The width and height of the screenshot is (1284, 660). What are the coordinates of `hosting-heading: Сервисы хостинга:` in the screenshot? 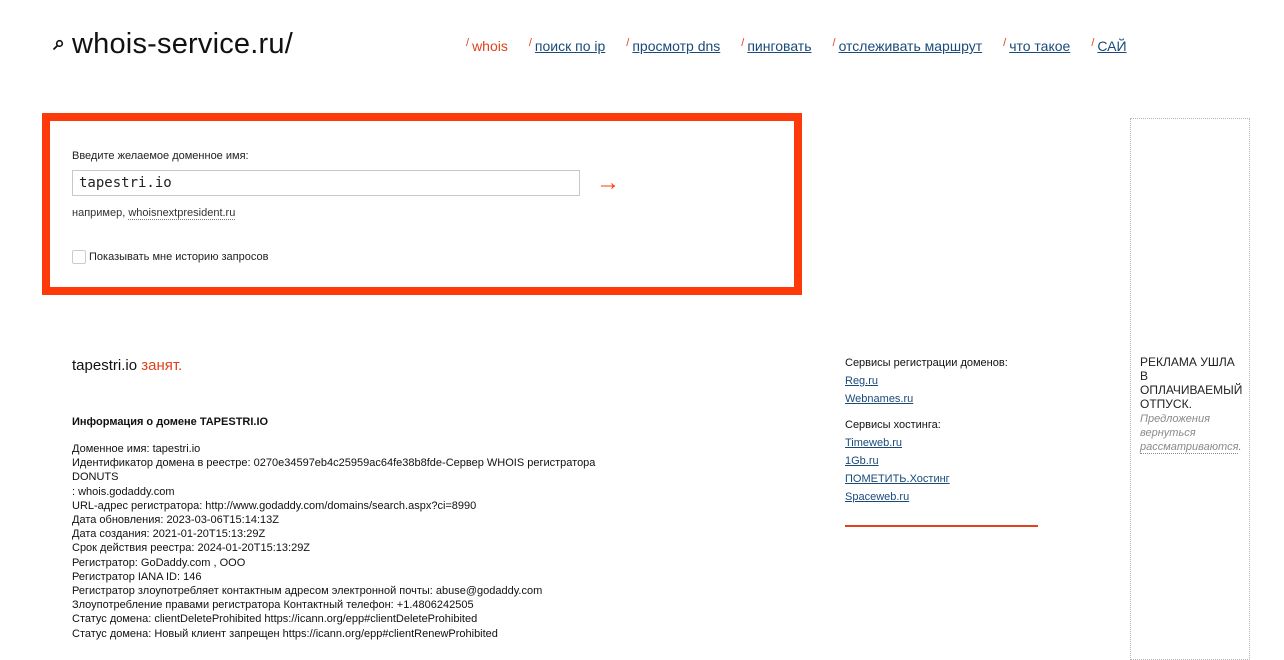 It's located at (893, 425).